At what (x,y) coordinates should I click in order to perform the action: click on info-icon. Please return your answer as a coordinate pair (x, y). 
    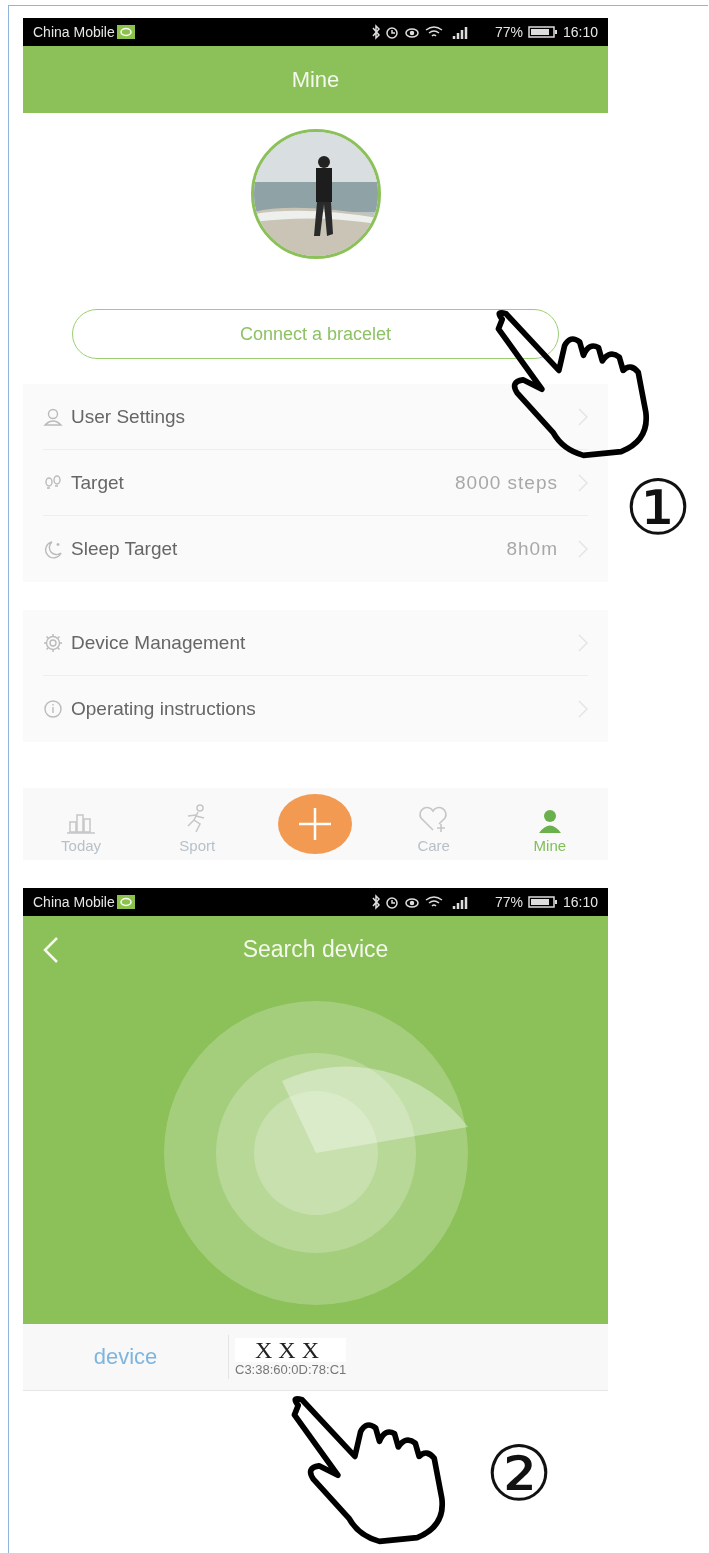
    Looking at the image, I should click on (53, 709).